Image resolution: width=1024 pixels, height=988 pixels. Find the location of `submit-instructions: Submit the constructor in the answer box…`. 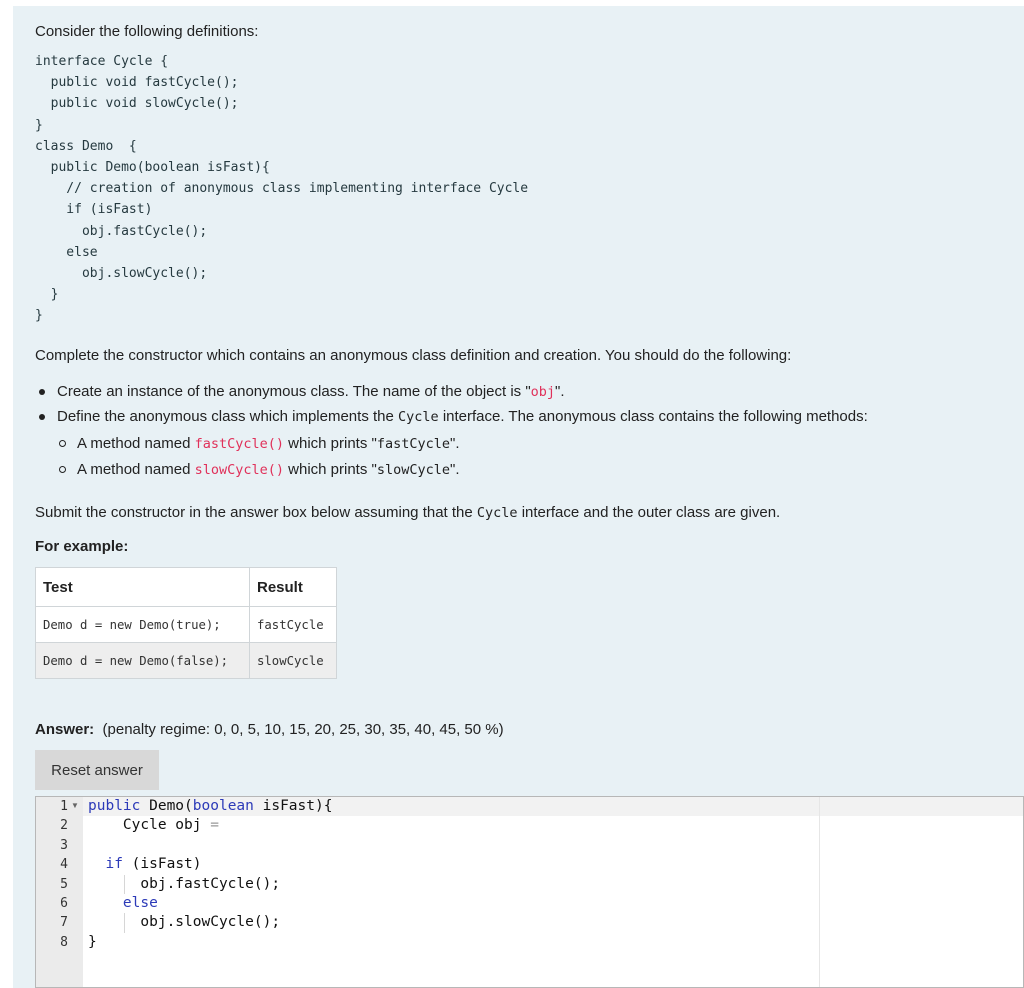

submit-instructions: Submit the constructor in the answer box… is located at coordinates (408, 512).